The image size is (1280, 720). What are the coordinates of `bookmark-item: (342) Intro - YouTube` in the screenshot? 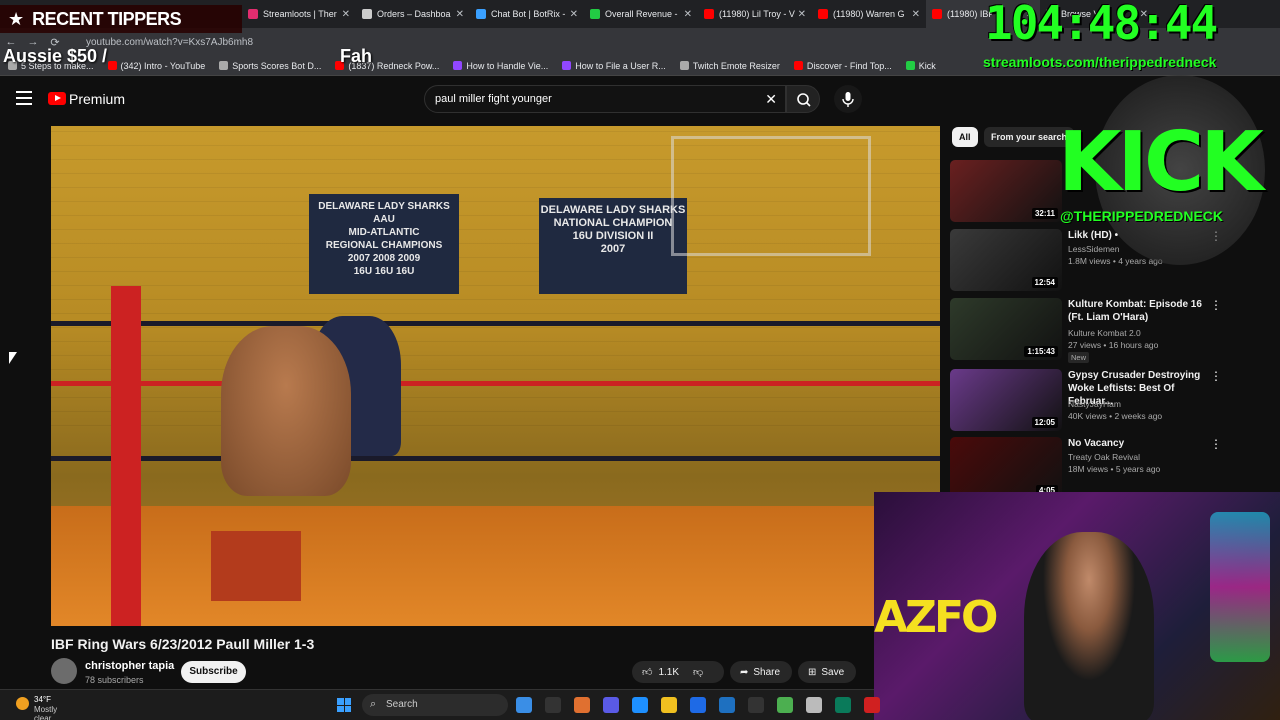 It's located at (156, 65).